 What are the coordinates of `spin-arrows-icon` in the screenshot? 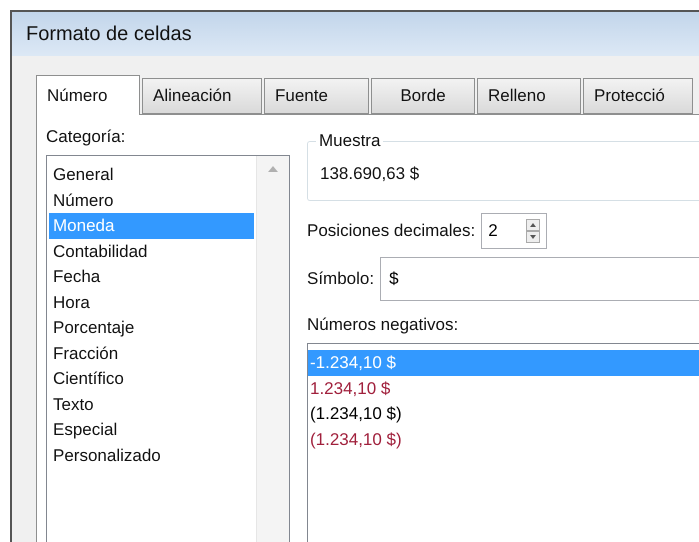 It's located at (533, 231).